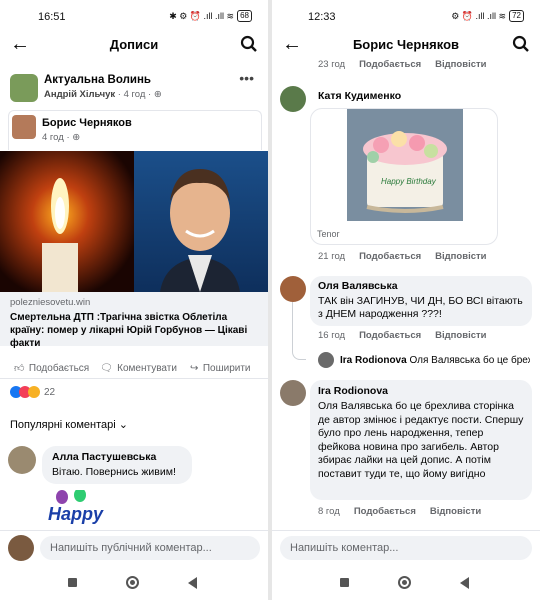  I want to click on comment-actions-row: 16 год Подобається Відповісти, so click(402, 335).